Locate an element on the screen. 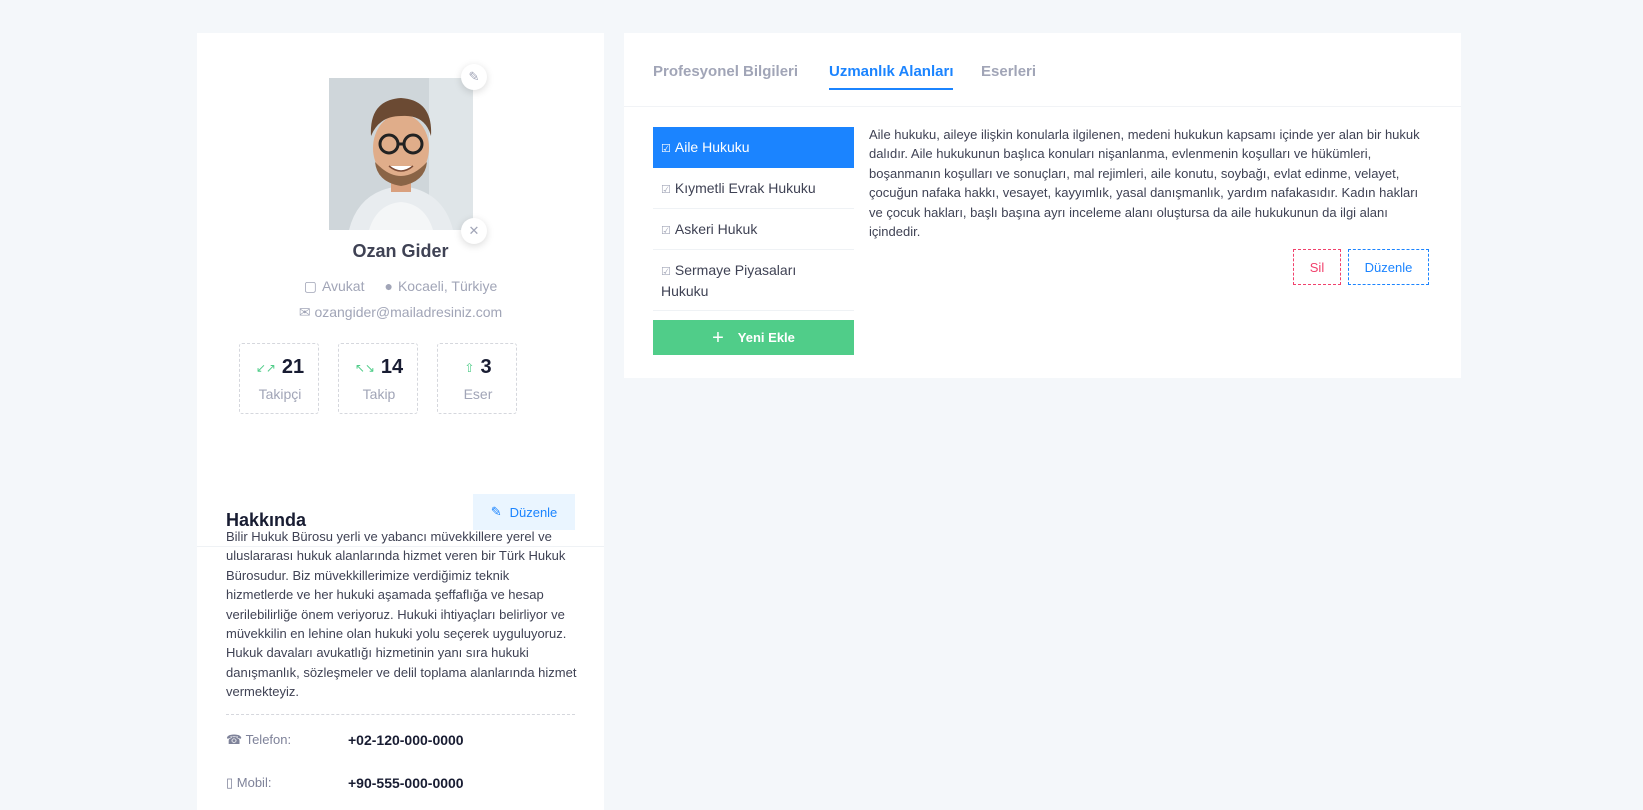  about-edit-label: Düzenle is located at coordinates (533, 512).